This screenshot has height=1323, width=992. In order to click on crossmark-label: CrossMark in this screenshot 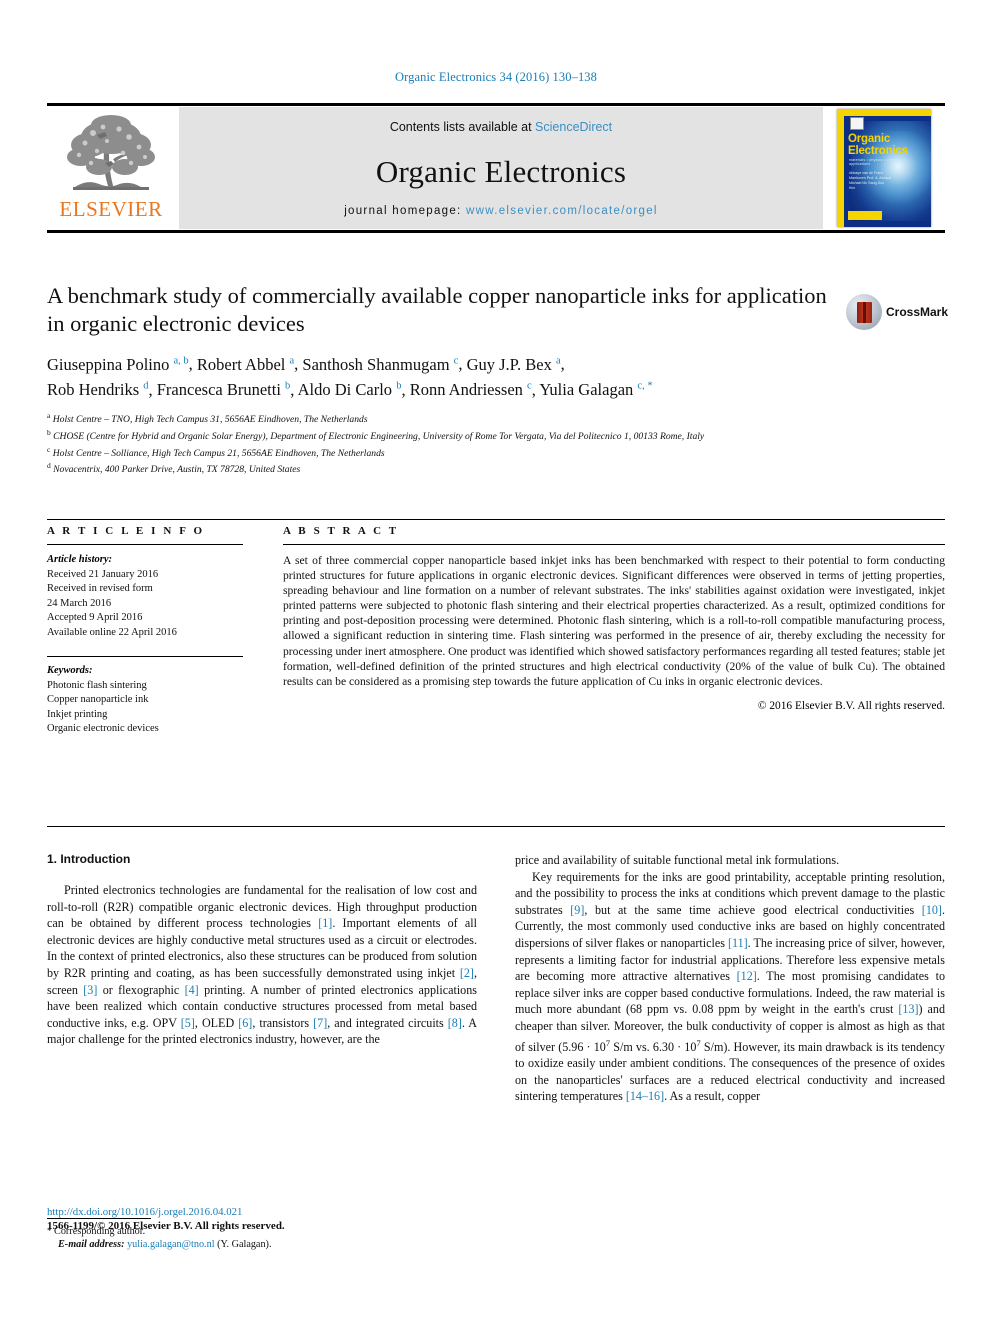, I will do `click(917, 312)`.